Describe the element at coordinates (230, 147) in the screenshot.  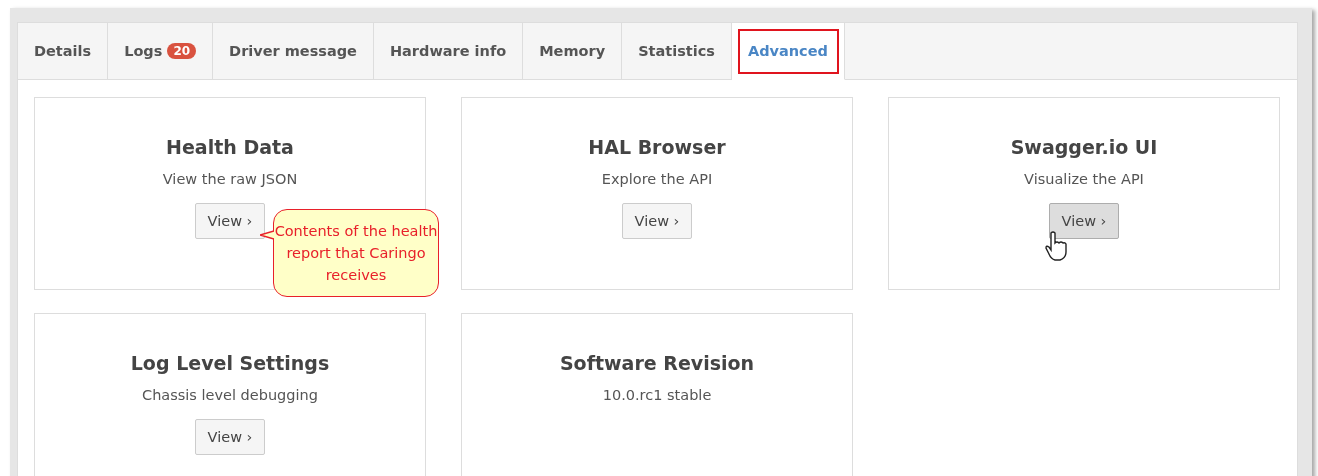
I see `card-title: Health Data` at that location.